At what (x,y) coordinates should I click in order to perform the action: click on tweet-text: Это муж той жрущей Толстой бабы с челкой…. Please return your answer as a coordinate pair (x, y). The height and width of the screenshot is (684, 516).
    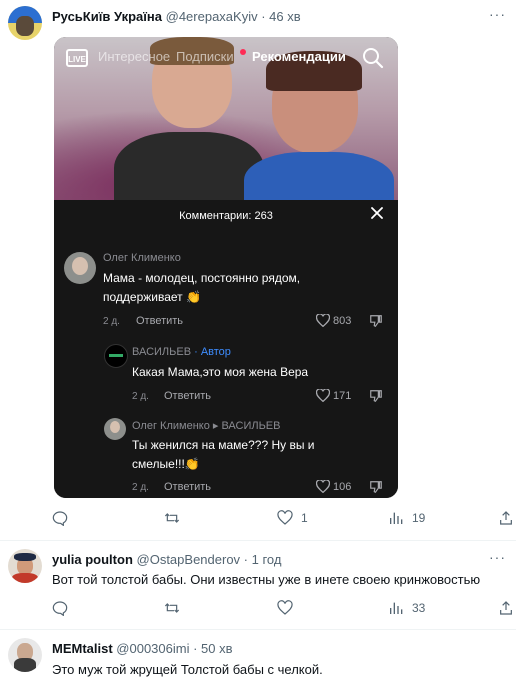
    Looking at the image, I should click on (187, 669).